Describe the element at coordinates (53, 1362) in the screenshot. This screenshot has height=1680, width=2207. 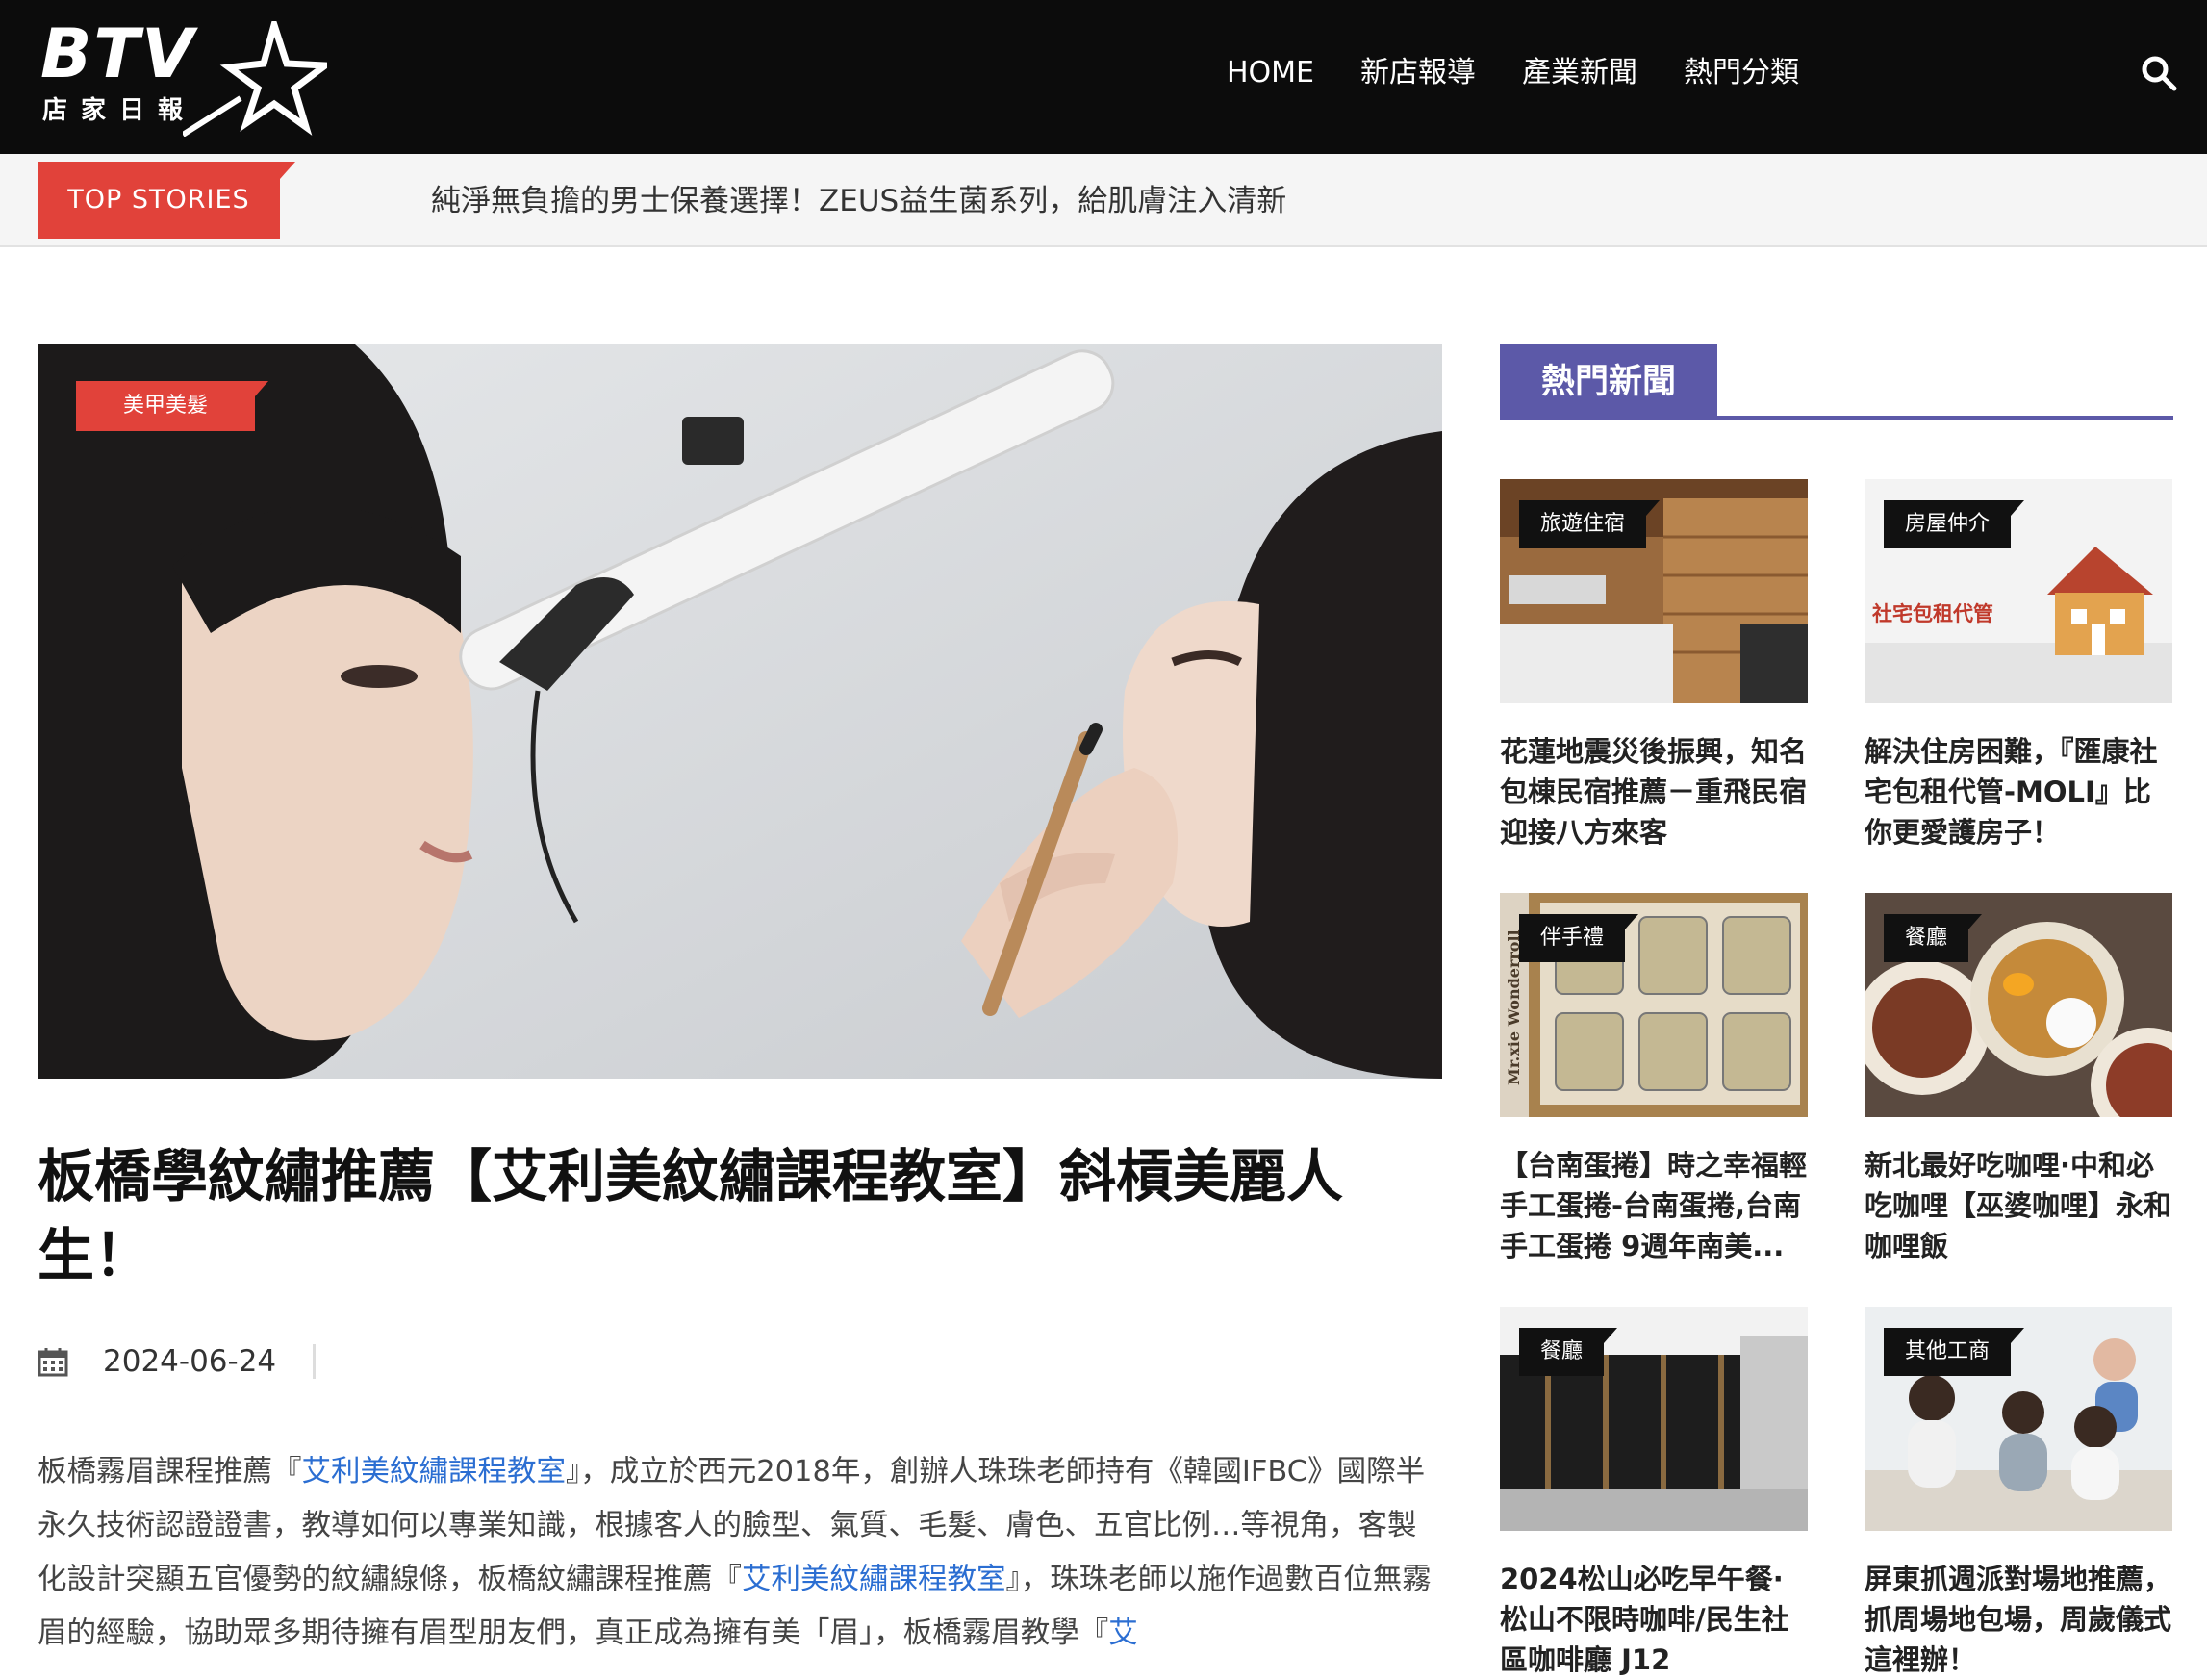
I see `calendar-icon` at that location.